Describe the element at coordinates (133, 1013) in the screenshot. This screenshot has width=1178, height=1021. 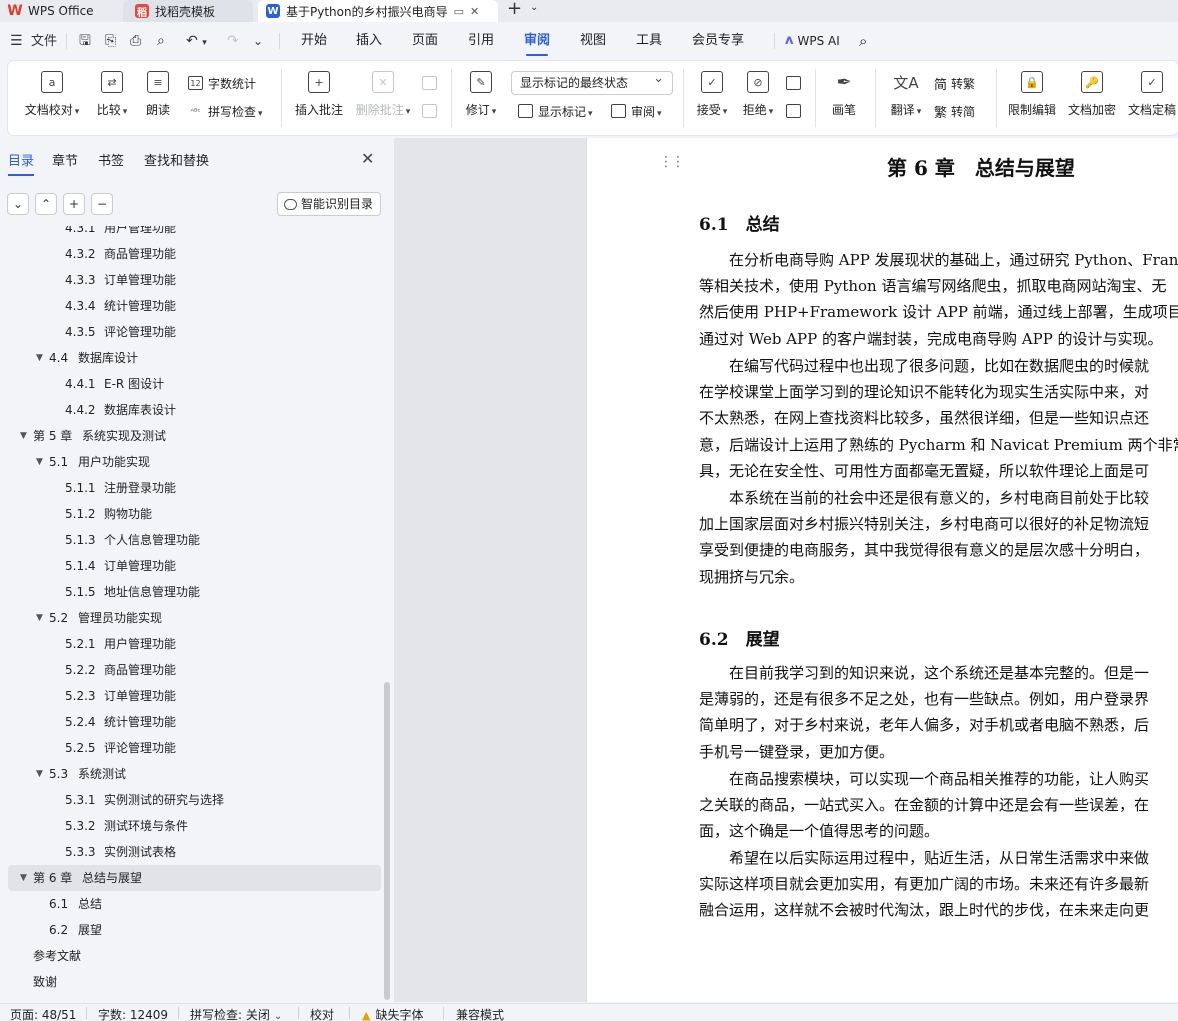
I see `word-count-status: 字数: 12409` at that location.